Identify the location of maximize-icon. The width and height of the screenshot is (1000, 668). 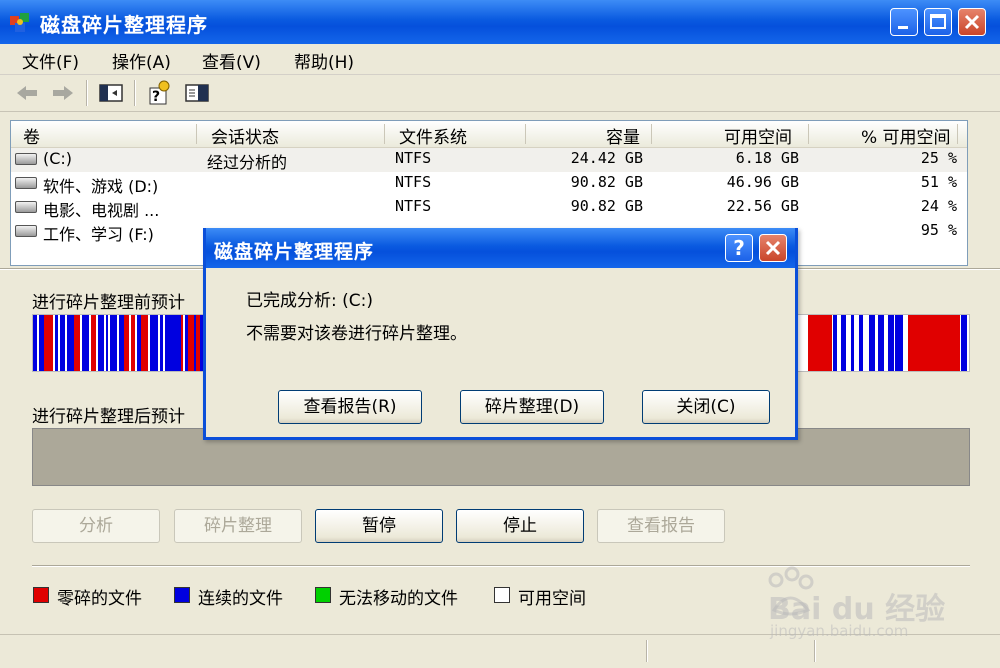
(938, 21).